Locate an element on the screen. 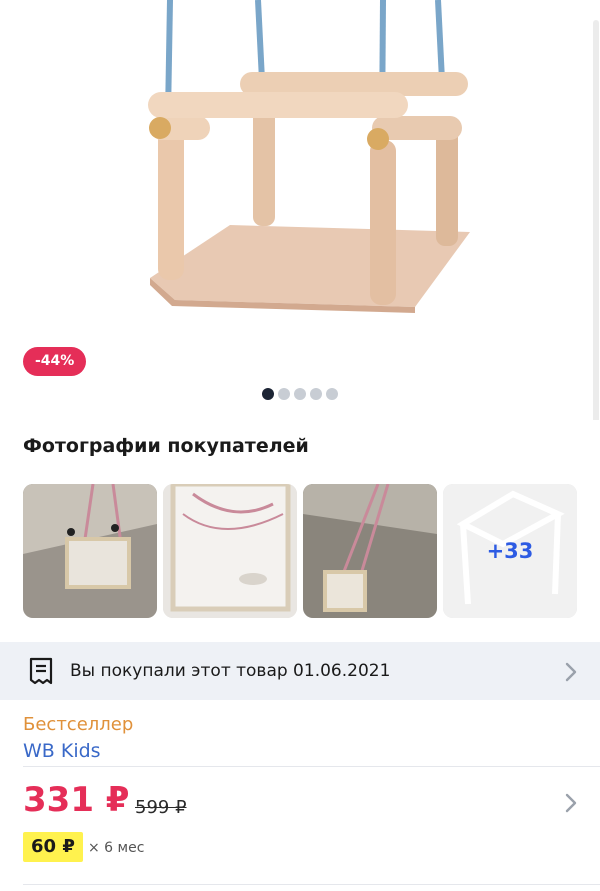  bestseller-label: Бестселлер is located at coordinates (78, 724).